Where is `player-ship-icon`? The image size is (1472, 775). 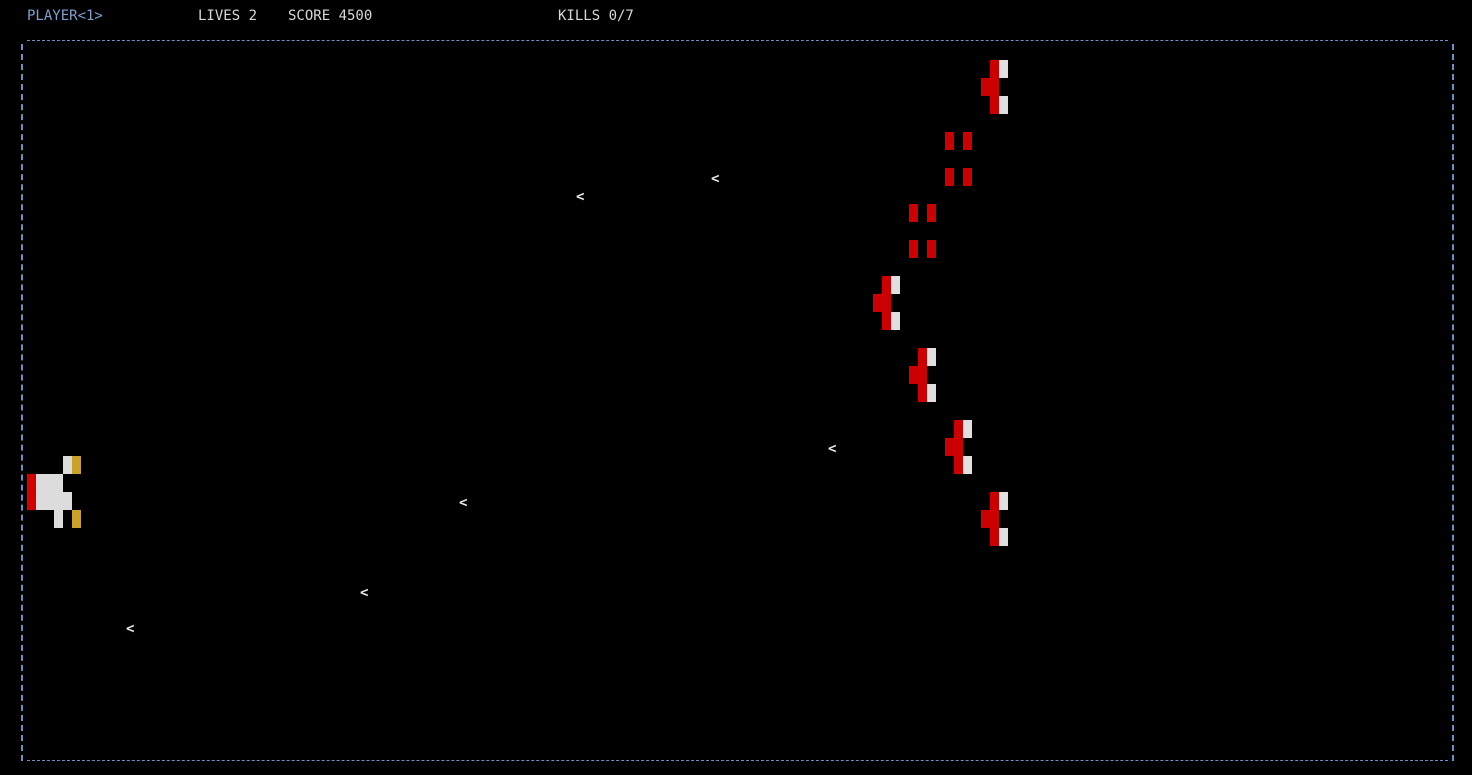 player-ship-icon is located at coordinates (54, 492).